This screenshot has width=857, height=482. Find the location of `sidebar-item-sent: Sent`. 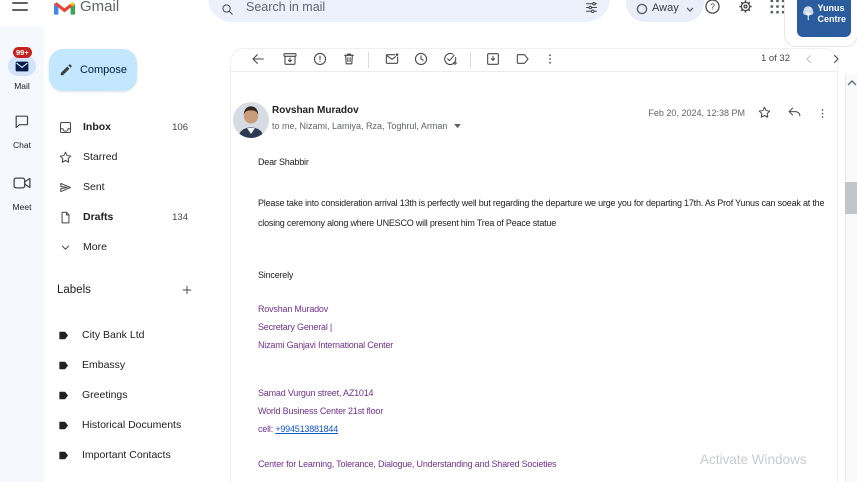

sidebar-item-sent: Sent is located at coordinates (124, 187).